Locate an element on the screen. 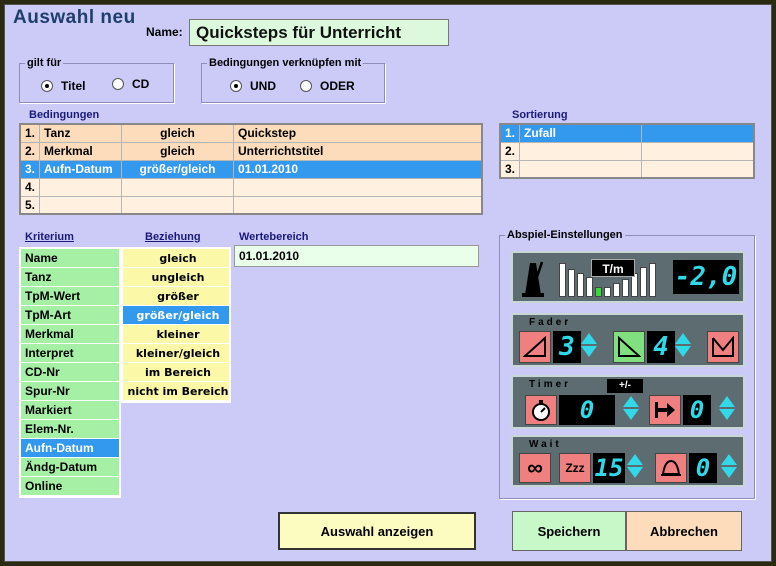  condition-row: 3. Aufn-Datum größer/gleich 01.01.2010 is located at coordinates (251, 169).